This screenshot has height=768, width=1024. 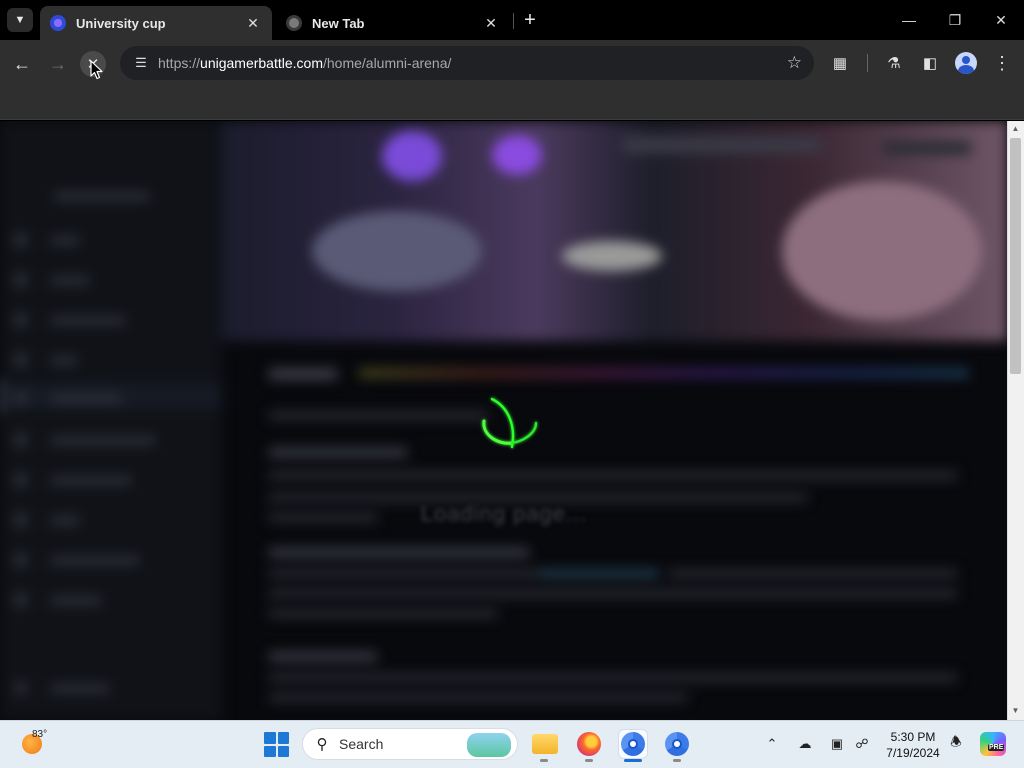 I want to click on menu-kebab-icon: ⋮, so click(x=1002, y=63).